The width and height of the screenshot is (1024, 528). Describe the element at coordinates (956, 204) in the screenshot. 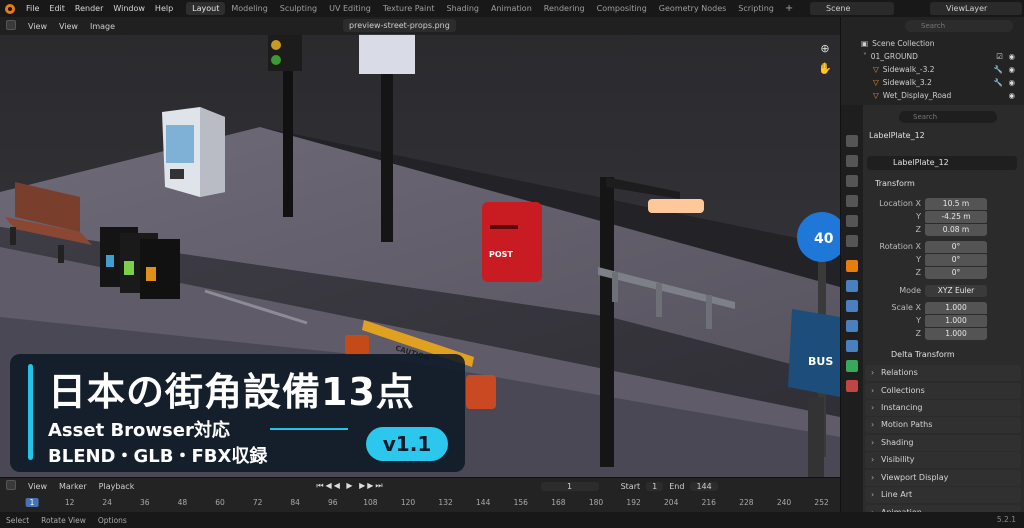

I see `location-x-field: 10.5 m` at that location.